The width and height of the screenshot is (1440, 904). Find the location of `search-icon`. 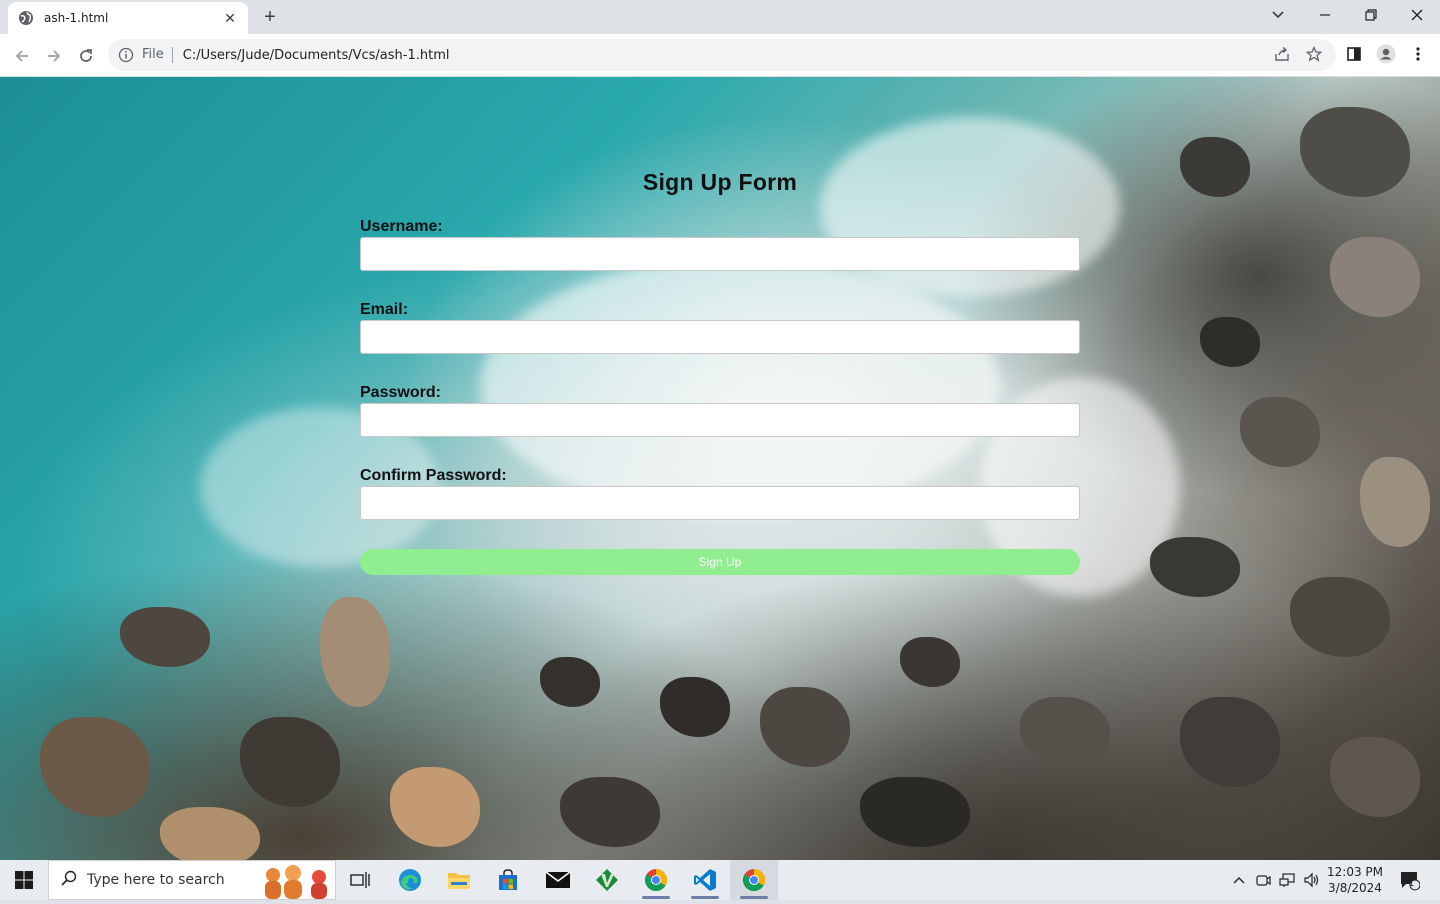

search-icon is located at coordinates (69, 880).